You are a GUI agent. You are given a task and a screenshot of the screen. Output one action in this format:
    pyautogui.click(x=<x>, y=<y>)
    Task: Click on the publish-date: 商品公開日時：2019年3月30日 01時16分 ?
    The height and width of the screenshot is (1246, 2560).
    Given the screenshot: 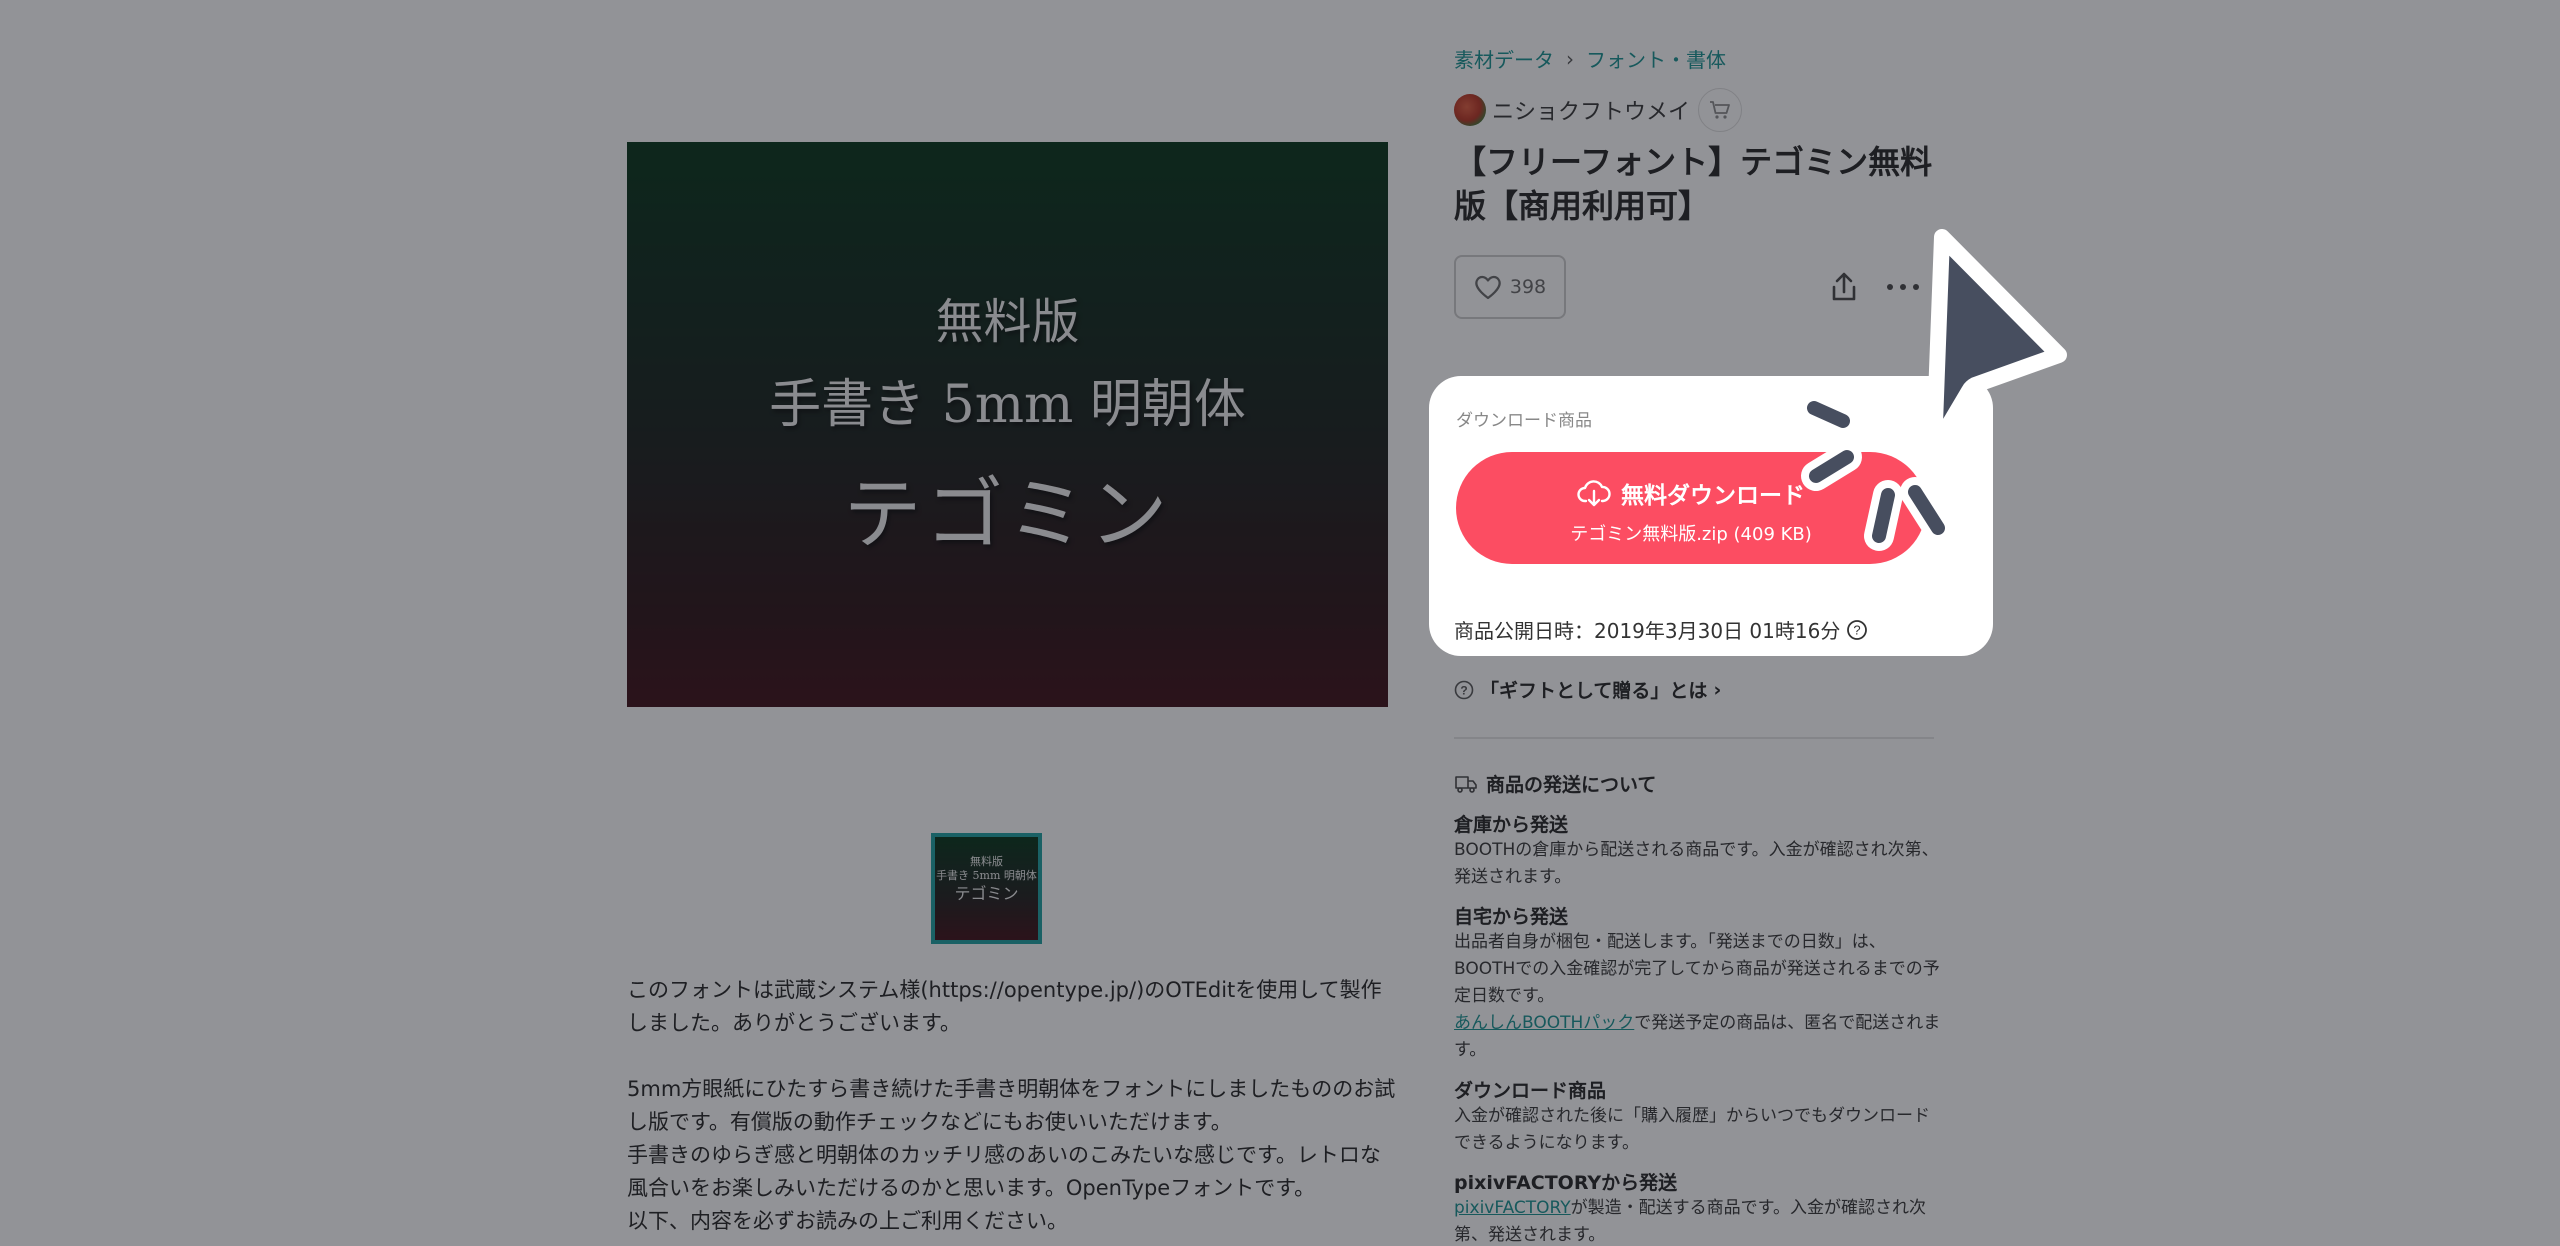 What is the action you would take?
    pyautogui.click(x=1661, y=629)
    